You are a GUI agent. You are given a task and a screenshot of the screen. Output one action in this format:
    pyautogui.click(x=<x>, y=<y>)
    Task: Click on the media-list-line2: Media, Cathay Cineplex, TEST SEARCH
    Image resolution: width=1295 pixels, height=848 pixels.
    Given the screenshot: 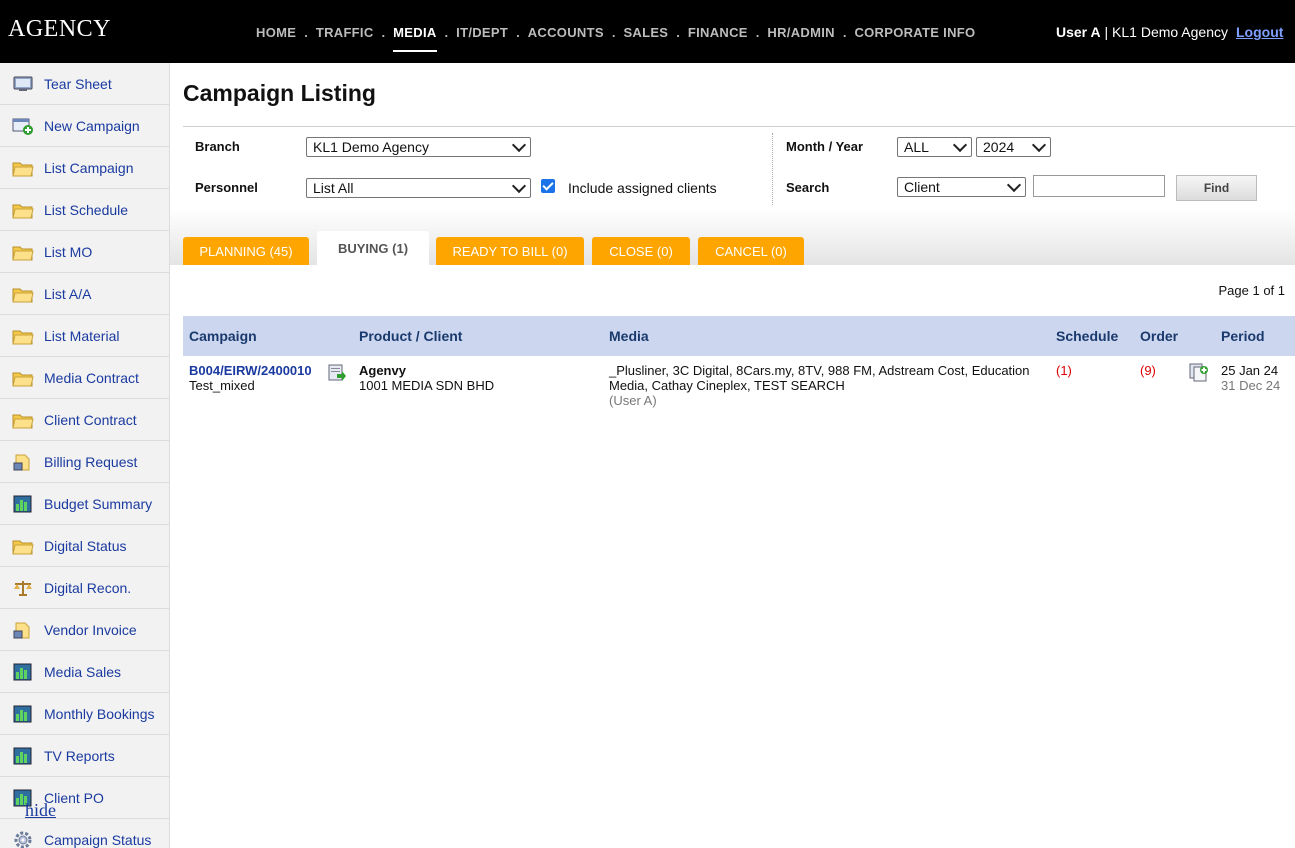 What is the action you would take?
    pyautogui.click(x=727, y=385)
    